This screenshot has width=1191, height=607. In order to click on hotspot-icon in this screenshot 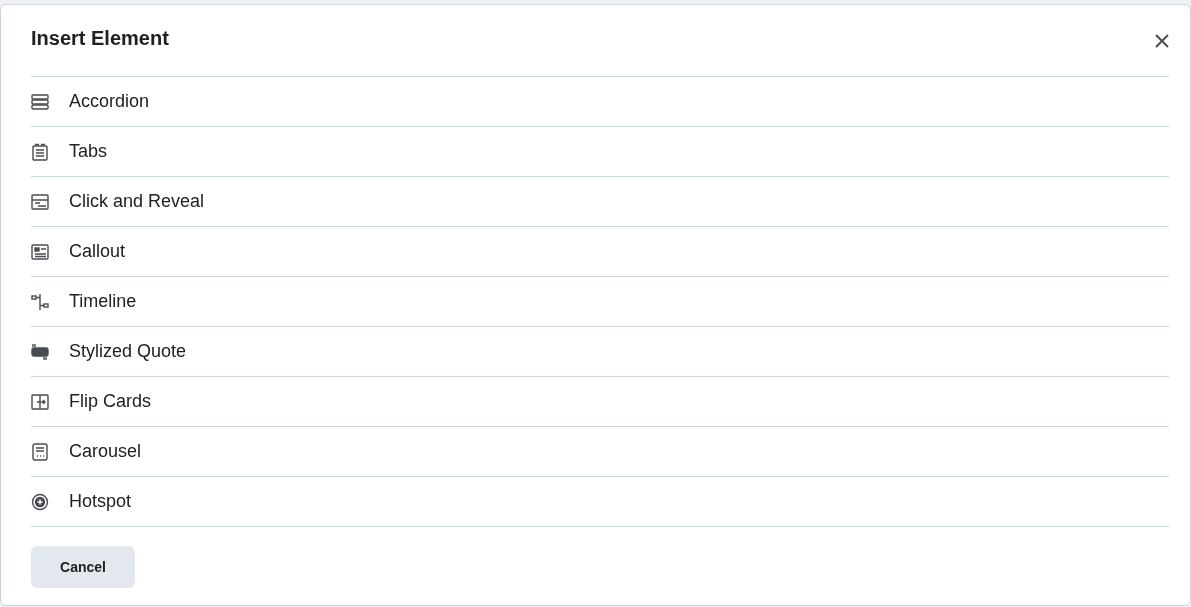, I will do `click(40, 501)`.